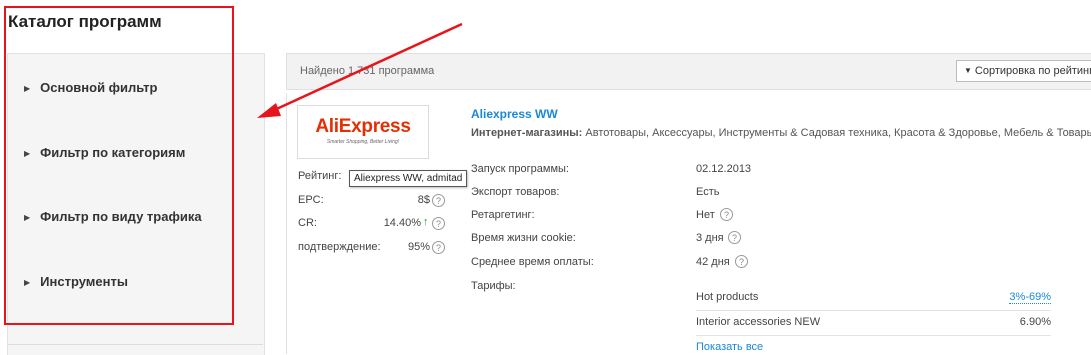 Image resolution: width=1091 pixels, height=355 pixels. What do you see at coordinates (269, 110) in the screenshot?
I see `arrow-head` at bounding box center [269, 110].